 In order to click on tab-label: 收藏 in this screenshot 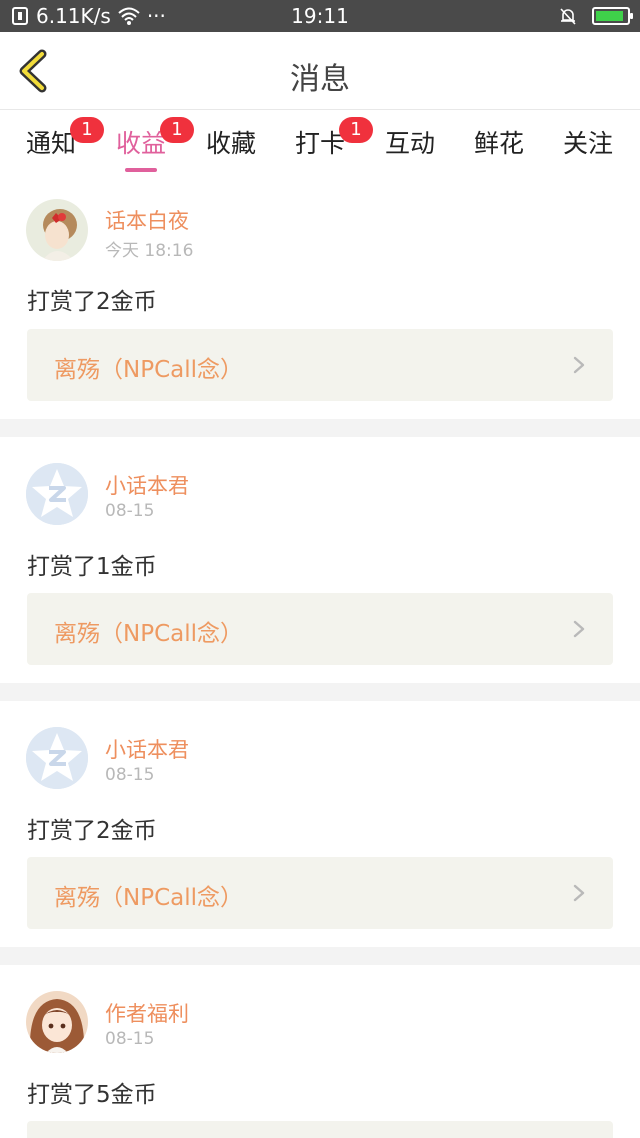, I will do `click(231, 143)`.